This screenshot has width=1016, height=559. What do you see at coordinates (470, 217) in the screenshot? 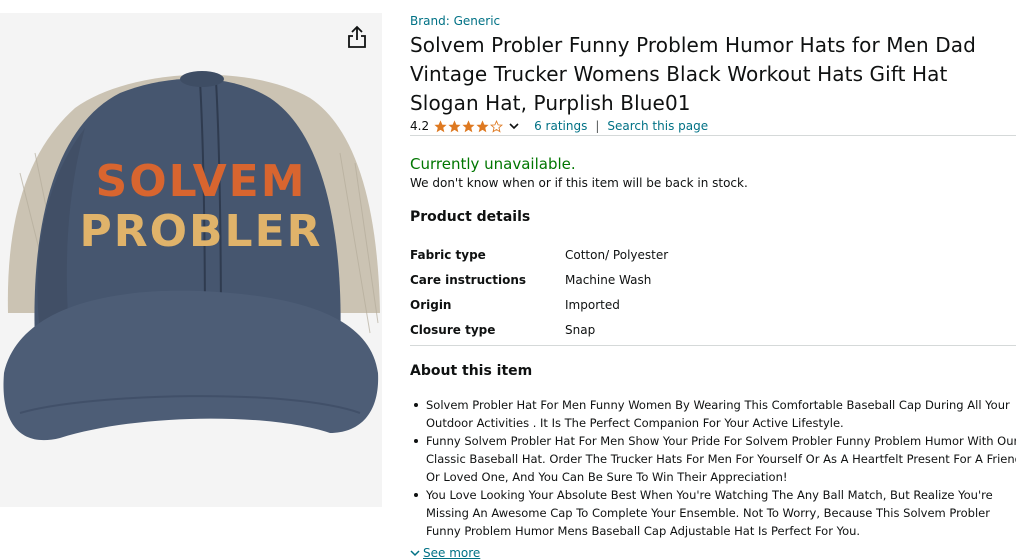
I see `product-details-heading: Product details` at bounding box center [470, 217].